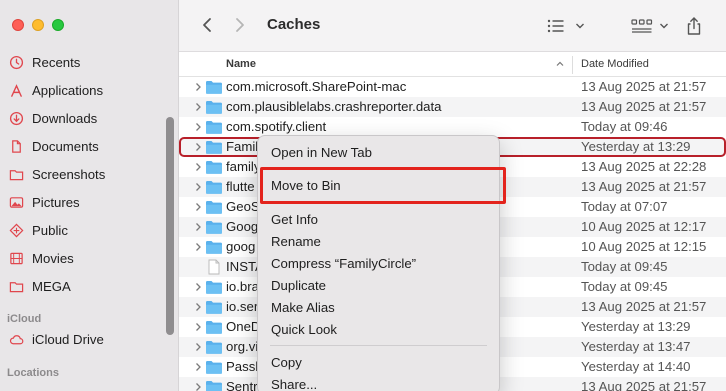 Image resolution: width=726 pixels, height=391 pixels. I want to click on forward-button, so click(240, 25).